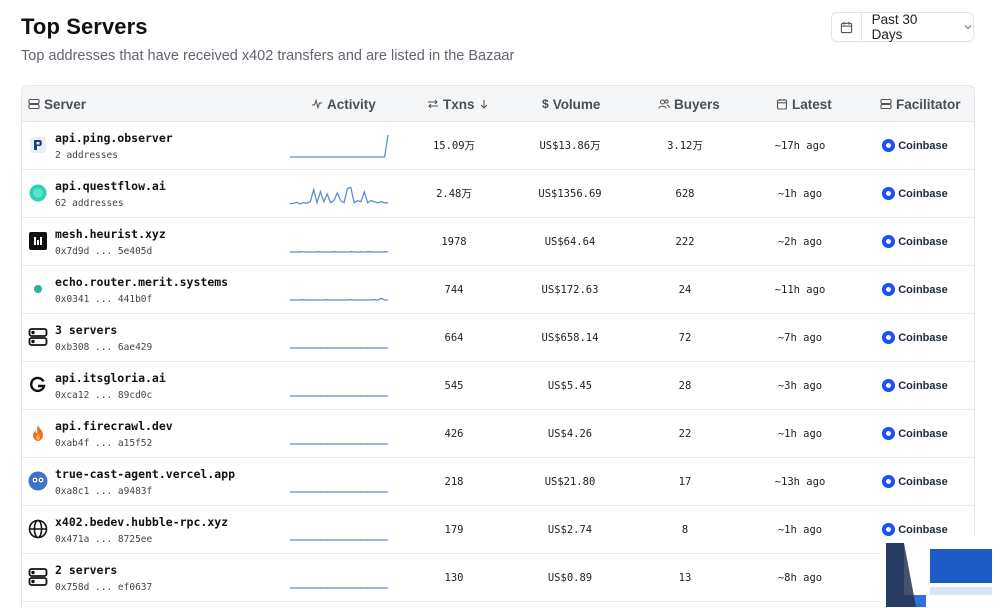  What do you see at coordinates (86, 330) in the screenshot?
I see `server-name: 3 servers` at bounding box center [86, 330].